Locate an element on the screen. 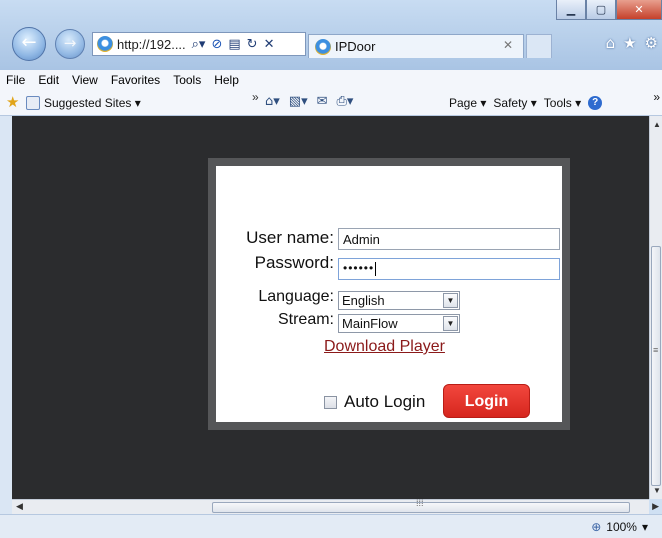 This screenshot has width=662, height=538. scroll-down-icon: ▼ is located at coordinates (657, 490).